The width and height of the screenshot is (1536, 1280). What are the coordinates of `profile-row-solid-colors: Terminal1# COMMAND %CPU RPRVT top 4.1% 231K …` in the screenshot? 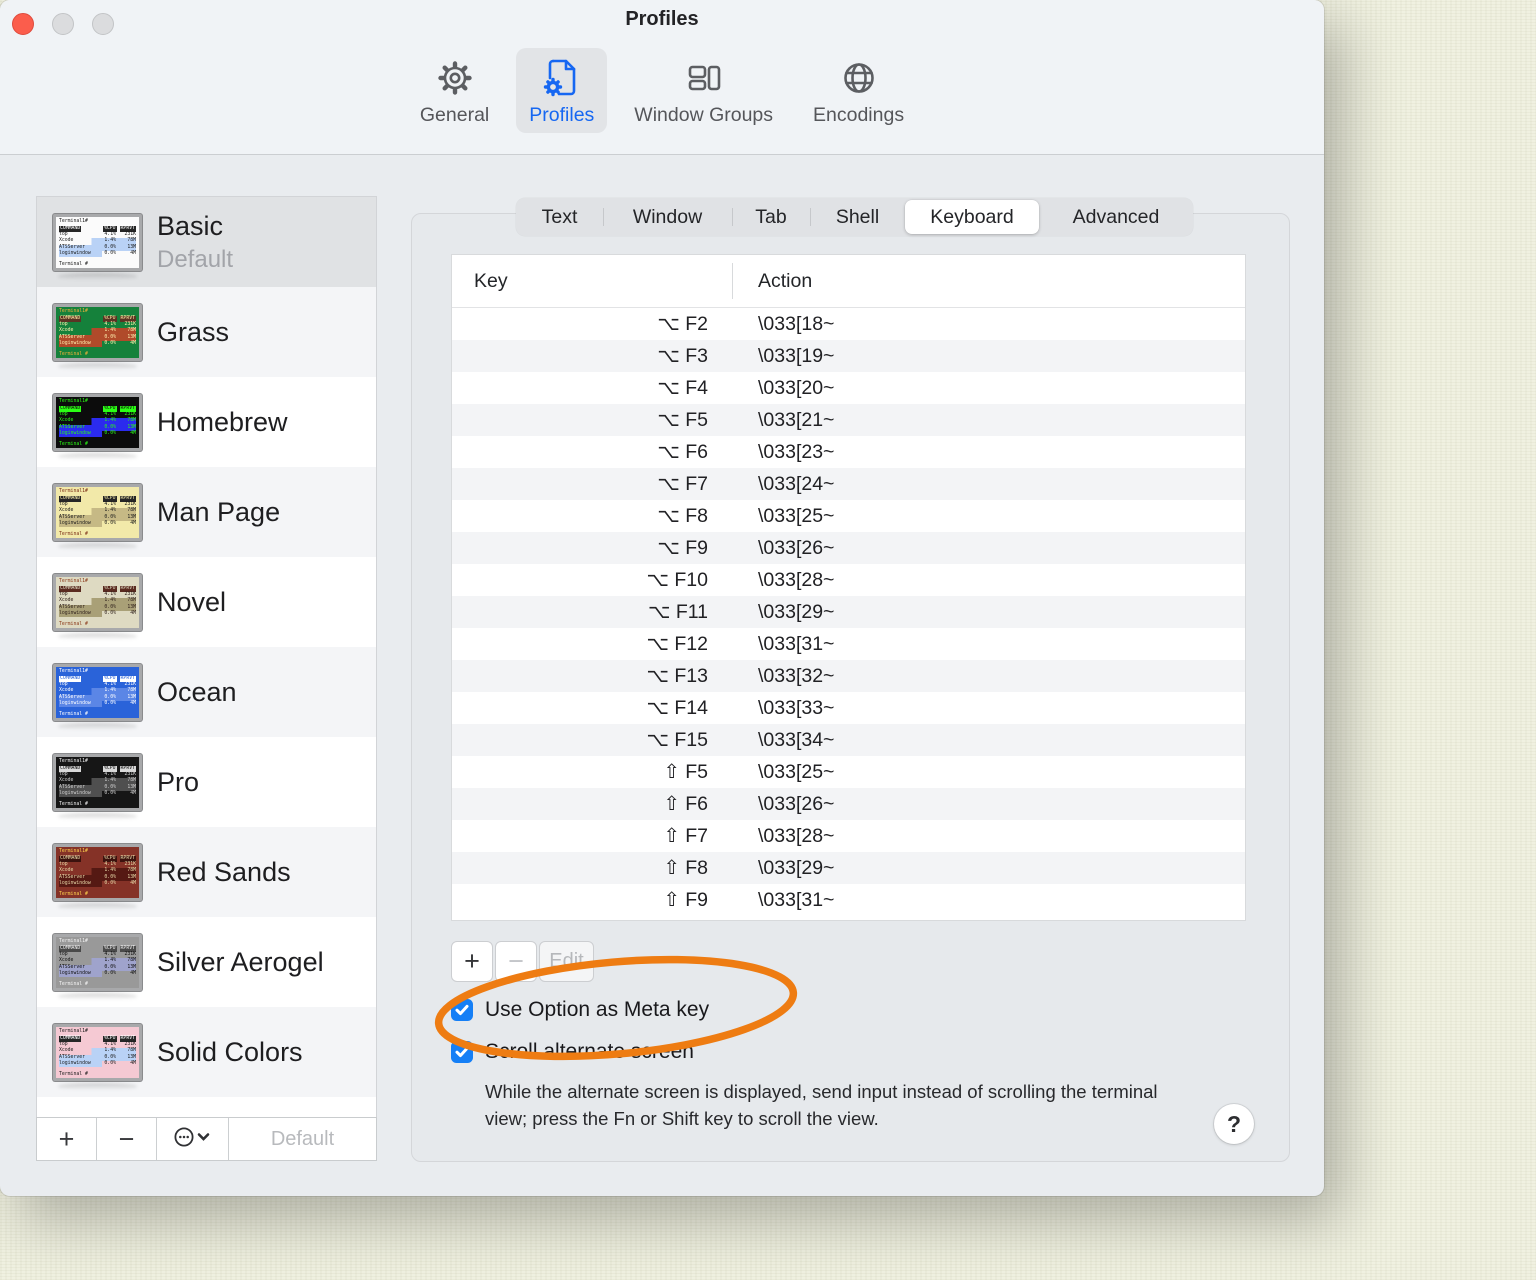 It's located at (206, 1052).